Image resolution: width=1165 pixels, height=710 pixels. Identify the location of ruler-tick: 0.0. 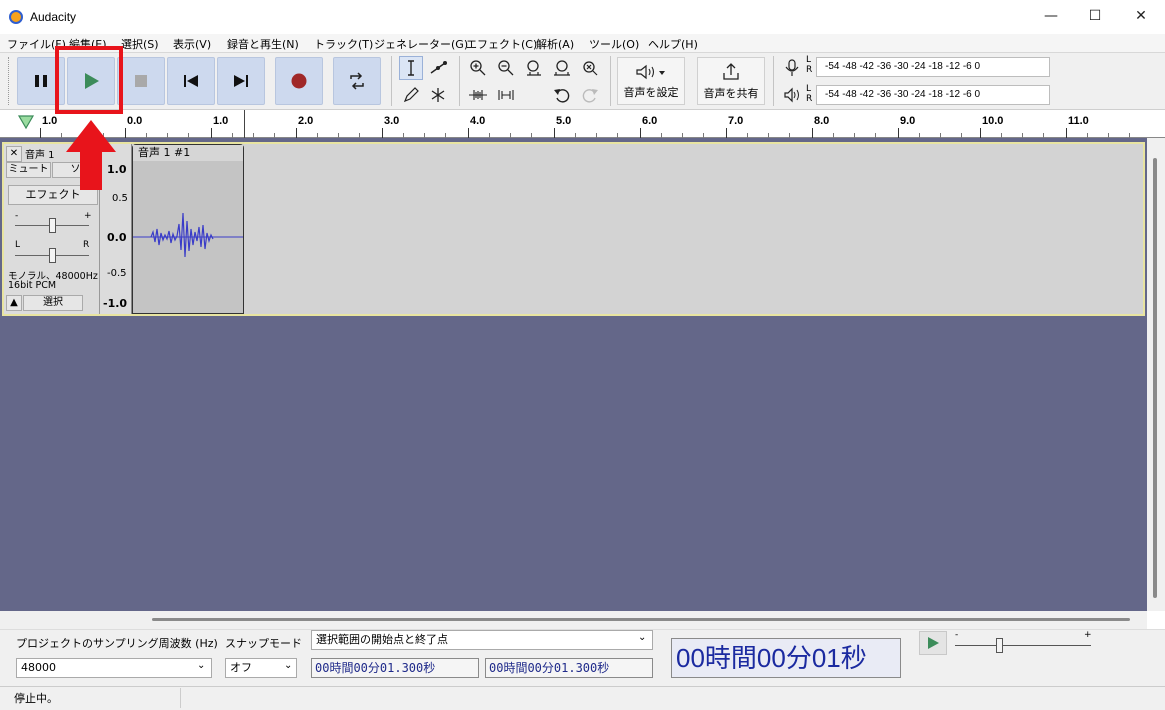
(135, 121).